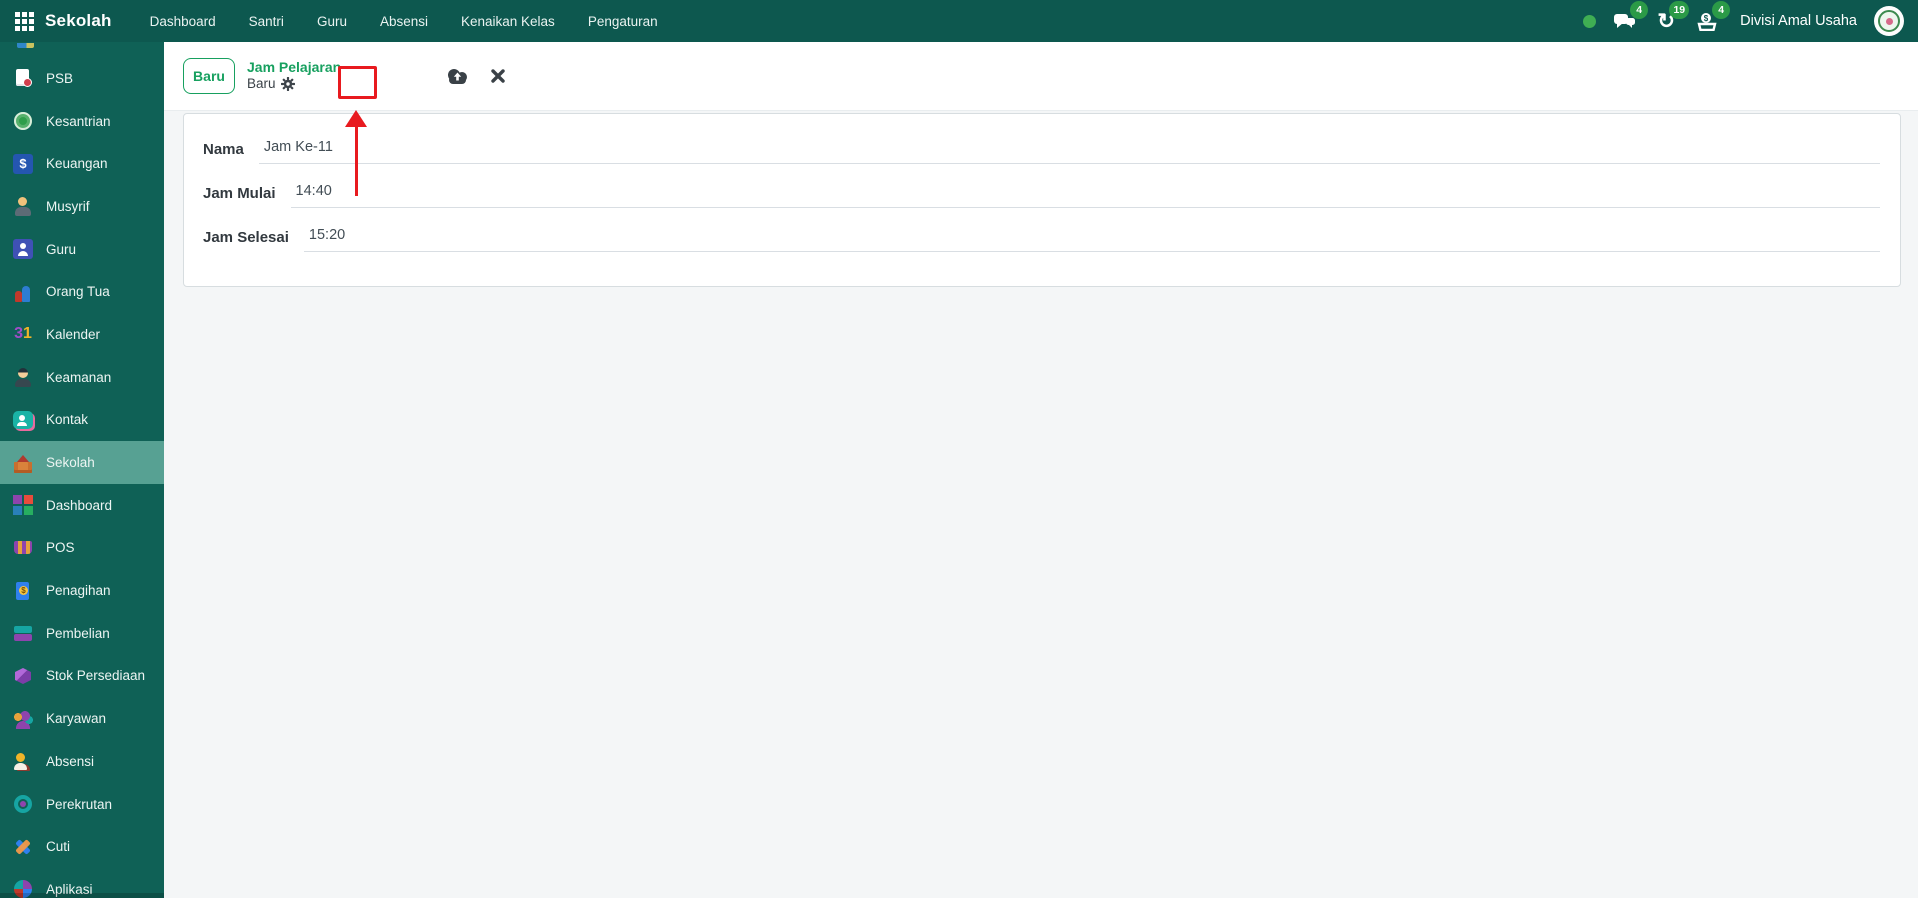 Image resolution: width=1918 pixels, height=898 pixels. I want to click on sidebar-item-stok-persediaan: Stok Persediaan, so click(82, 676).